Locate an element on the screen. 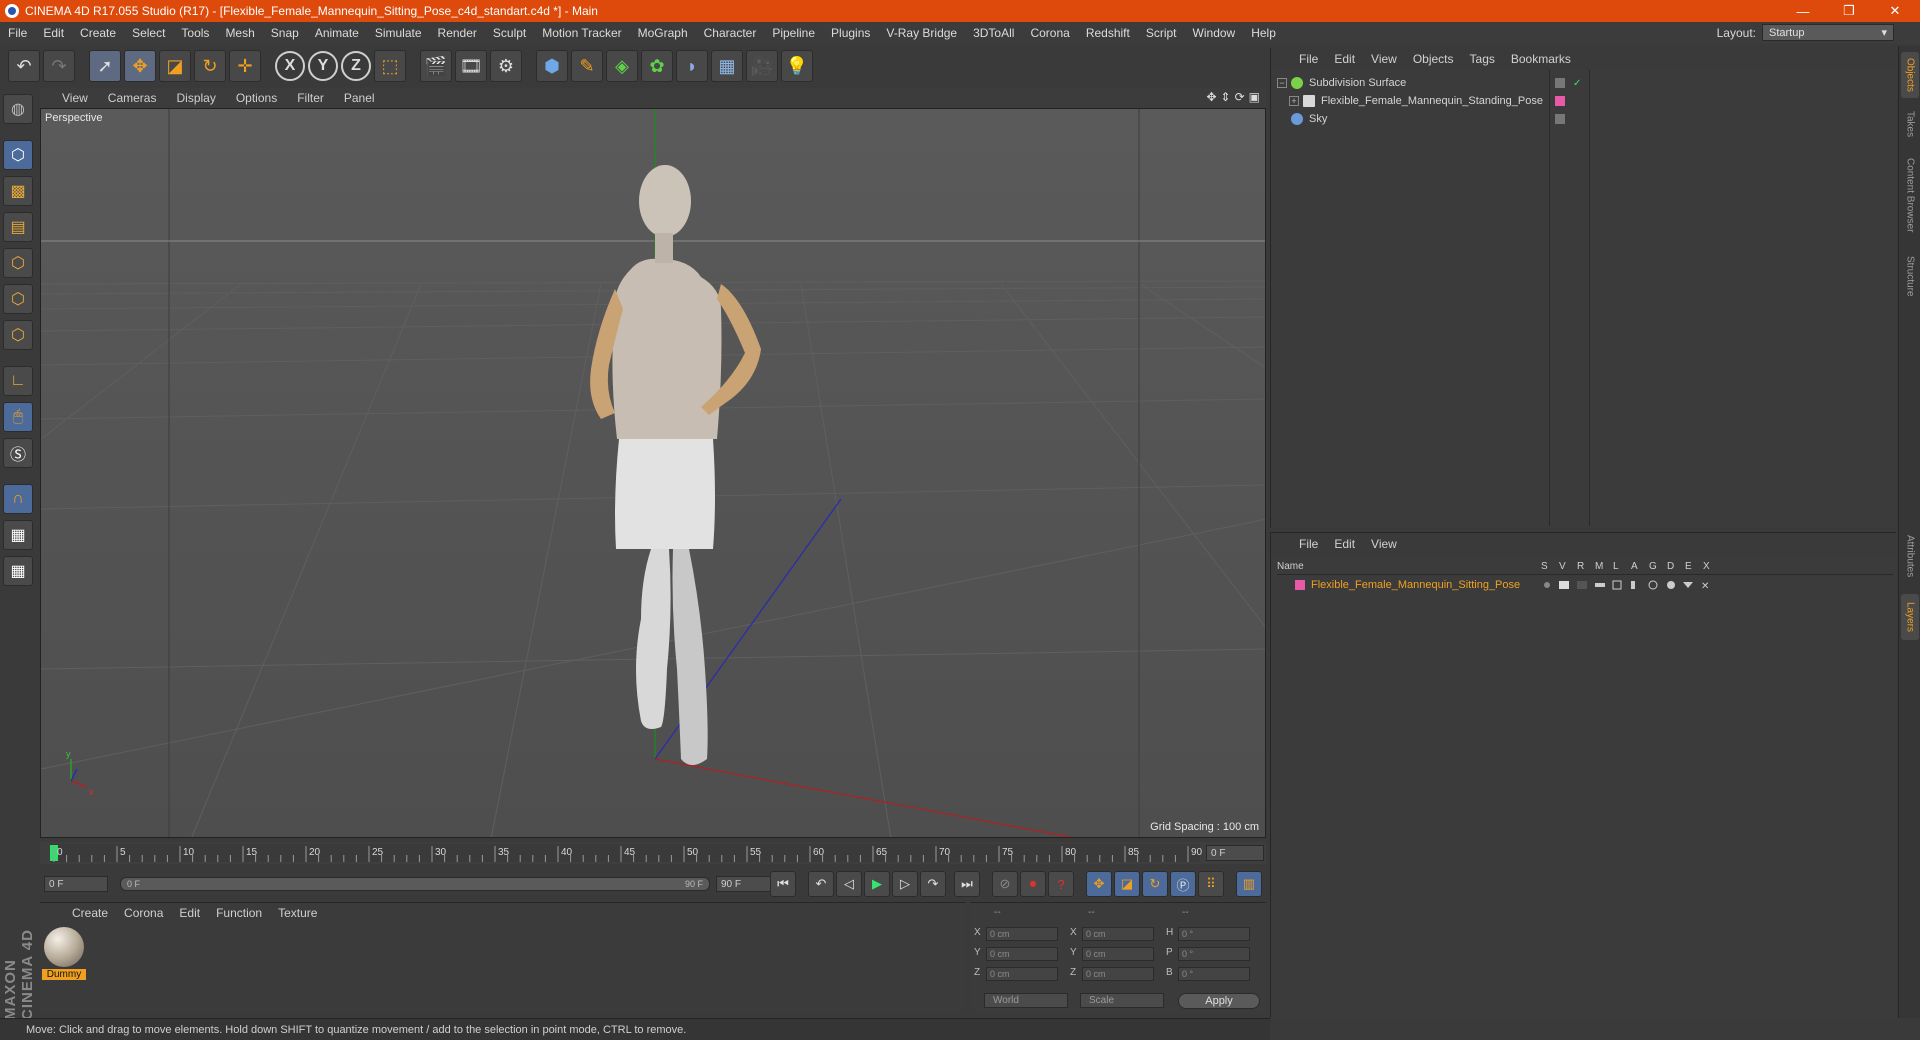  previous-frame-button: ◁ is located at coordinates (849, 884).